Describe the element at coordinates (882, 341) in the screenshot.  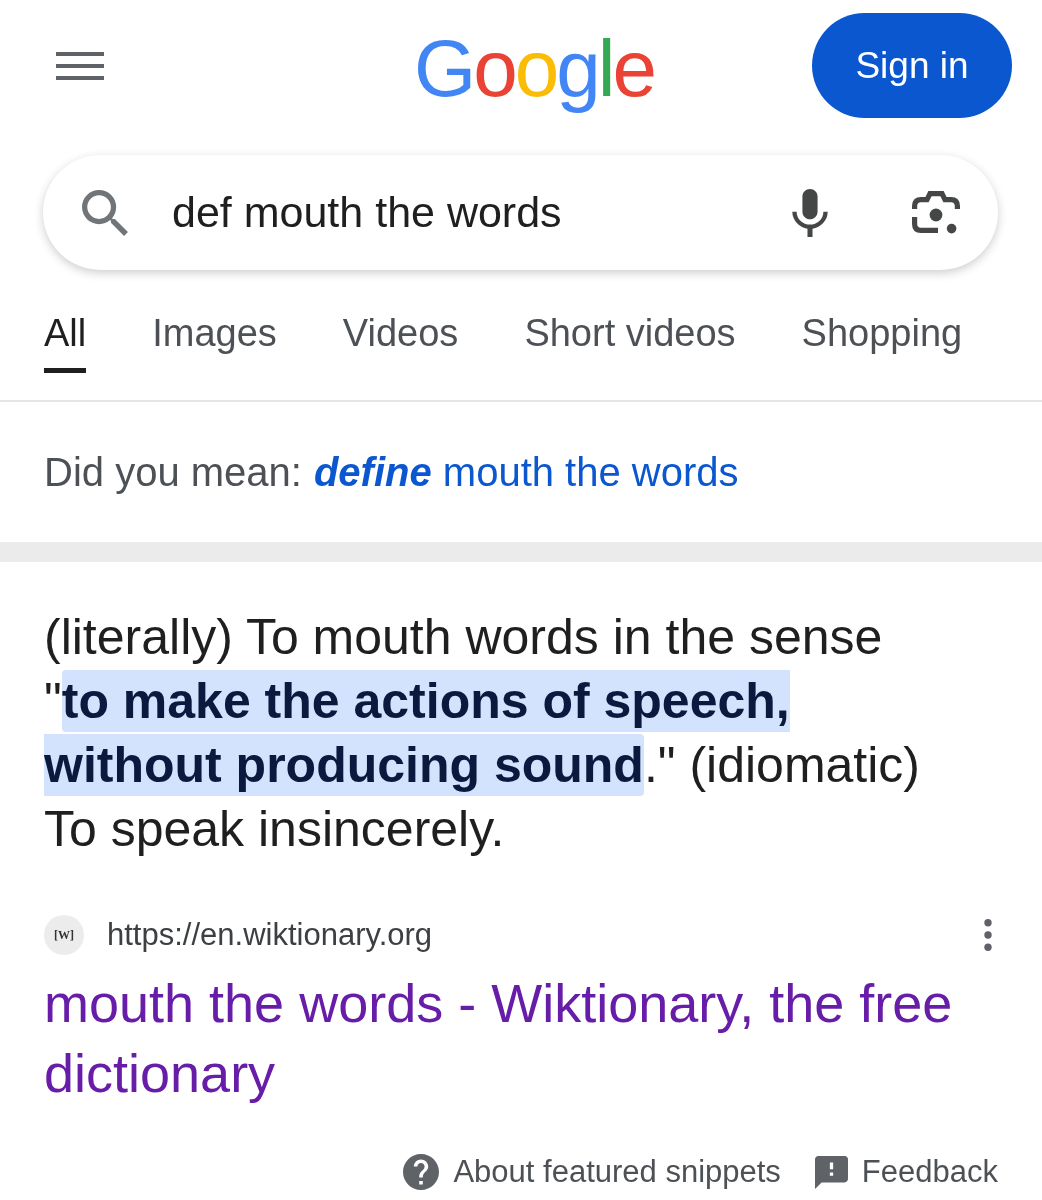
I see `tab: Shopping` at that location.